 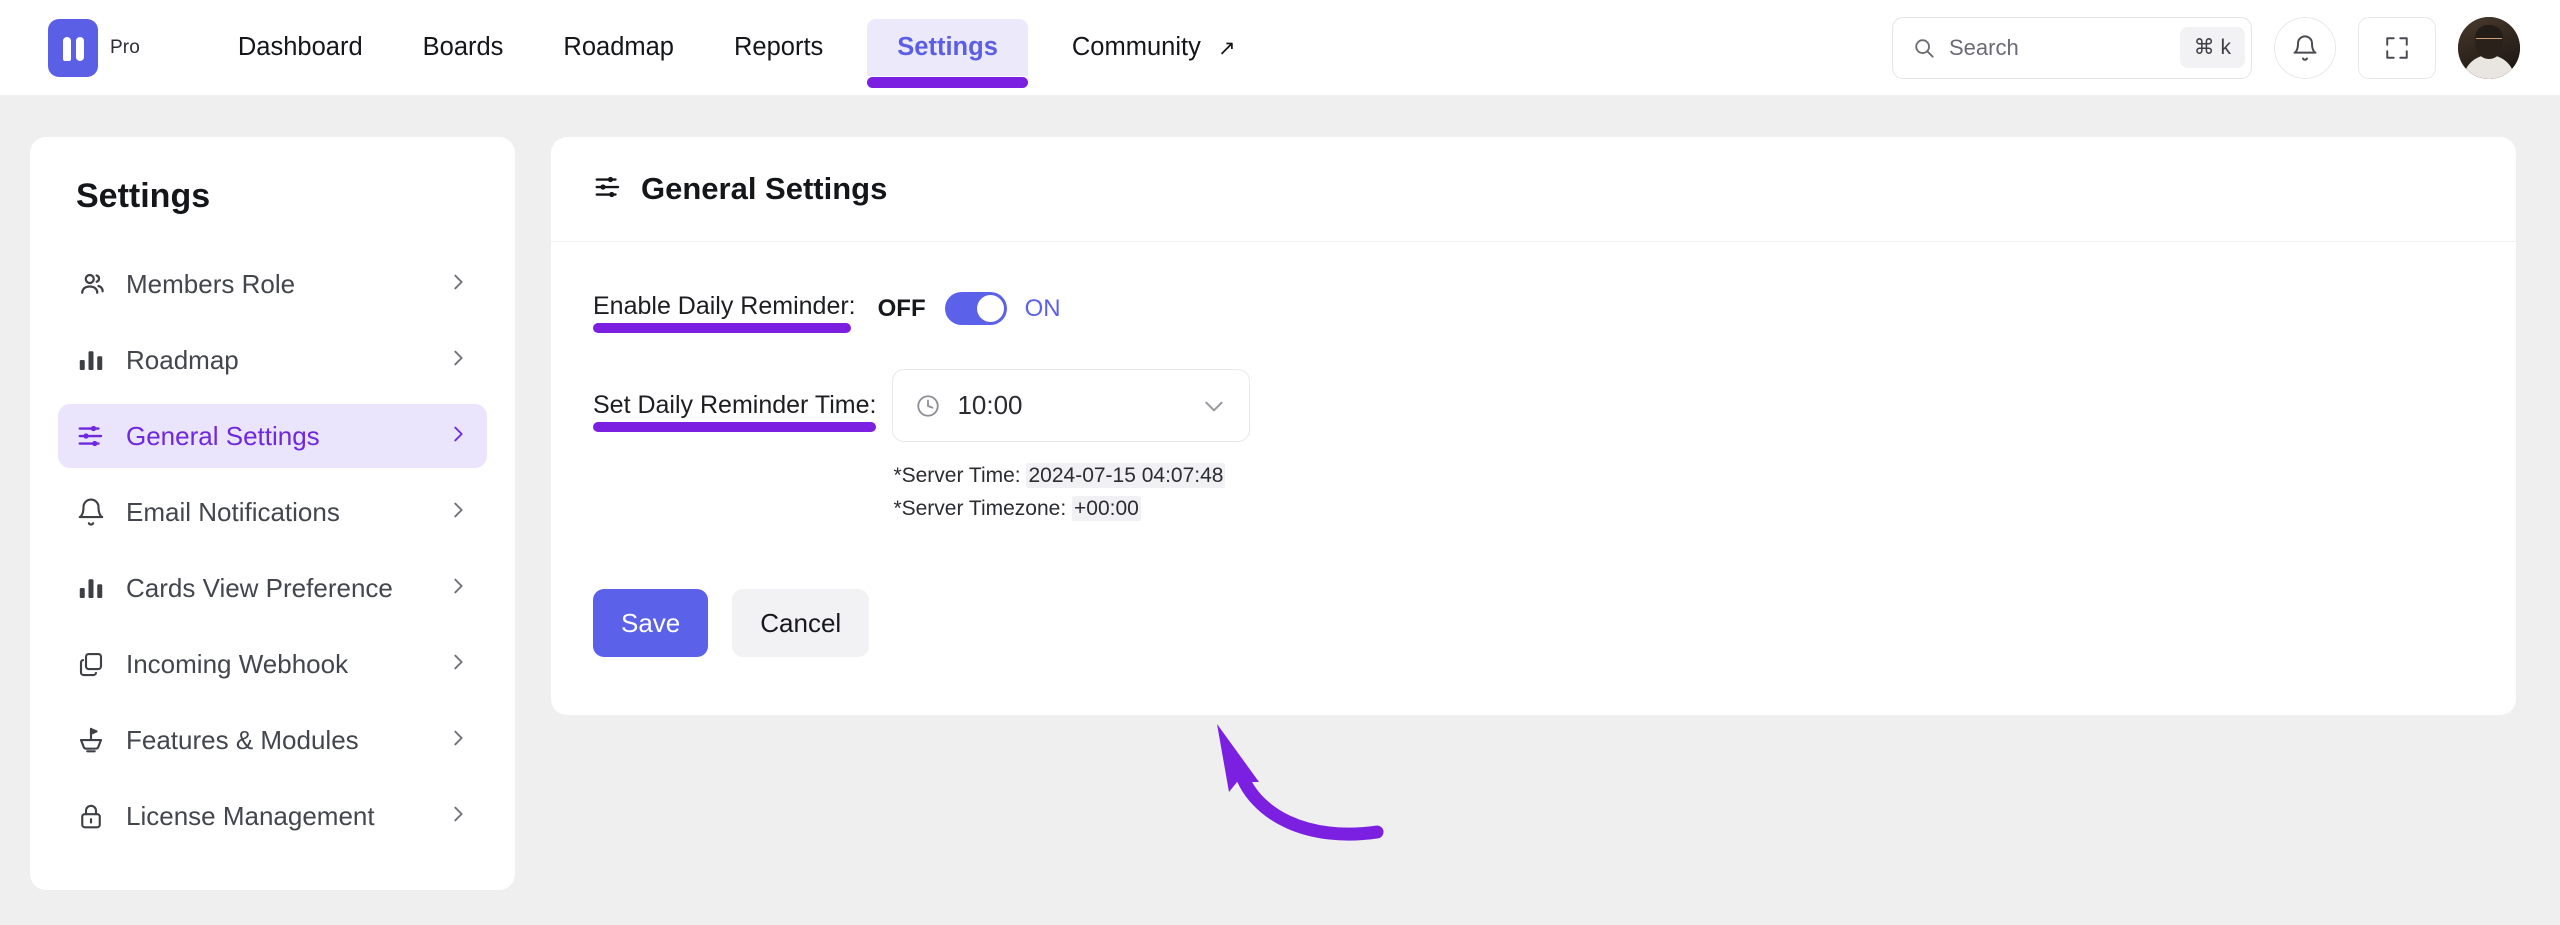 I want to click on sidebar-item-label: Roadmap, so click(x=182, y=359).